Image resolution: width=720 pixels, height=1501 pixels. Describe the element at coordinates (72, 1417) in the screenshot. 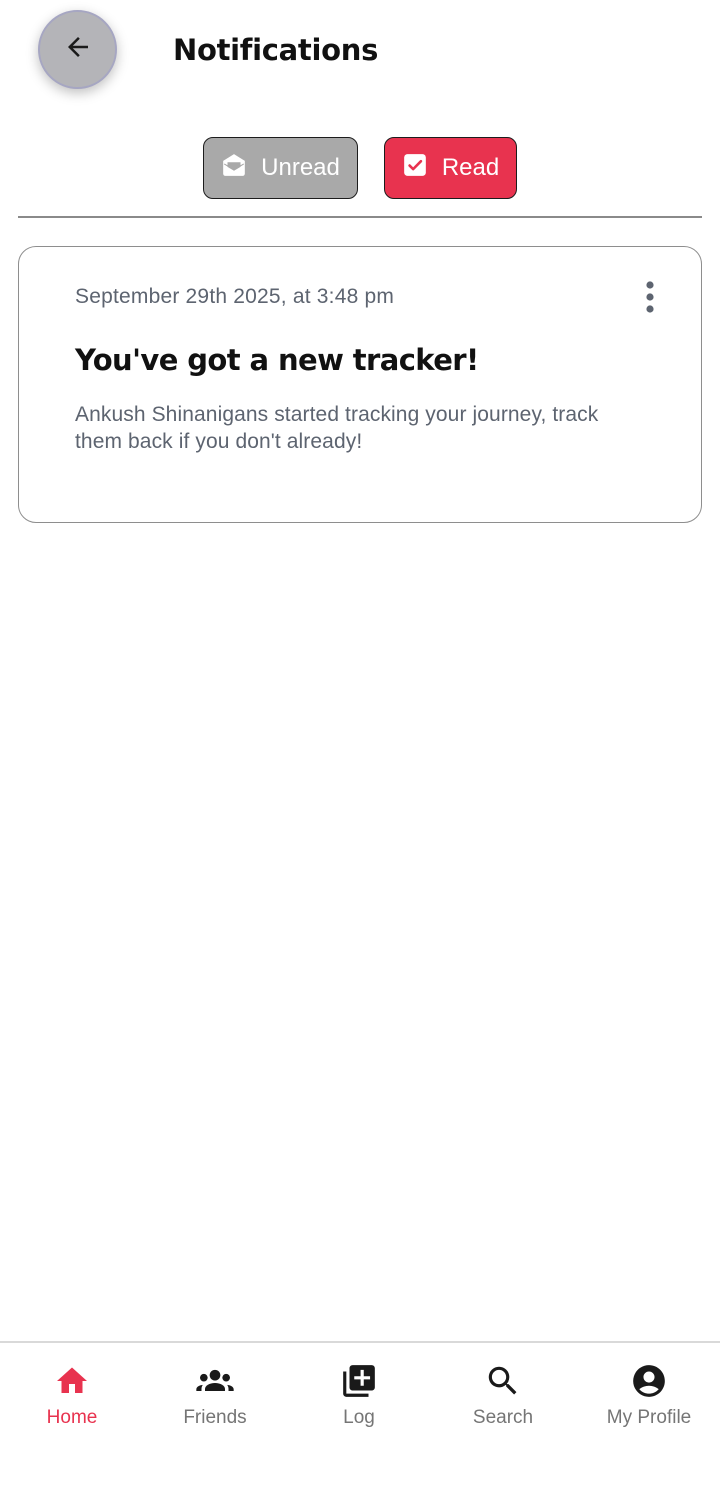

I see `nav-label-home: Home` at that location.